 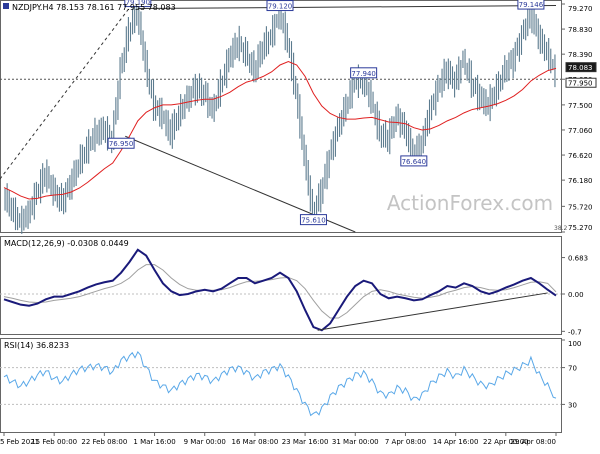 I want to click on price-annotation-label: 76.640, so click(x=414, y=162).